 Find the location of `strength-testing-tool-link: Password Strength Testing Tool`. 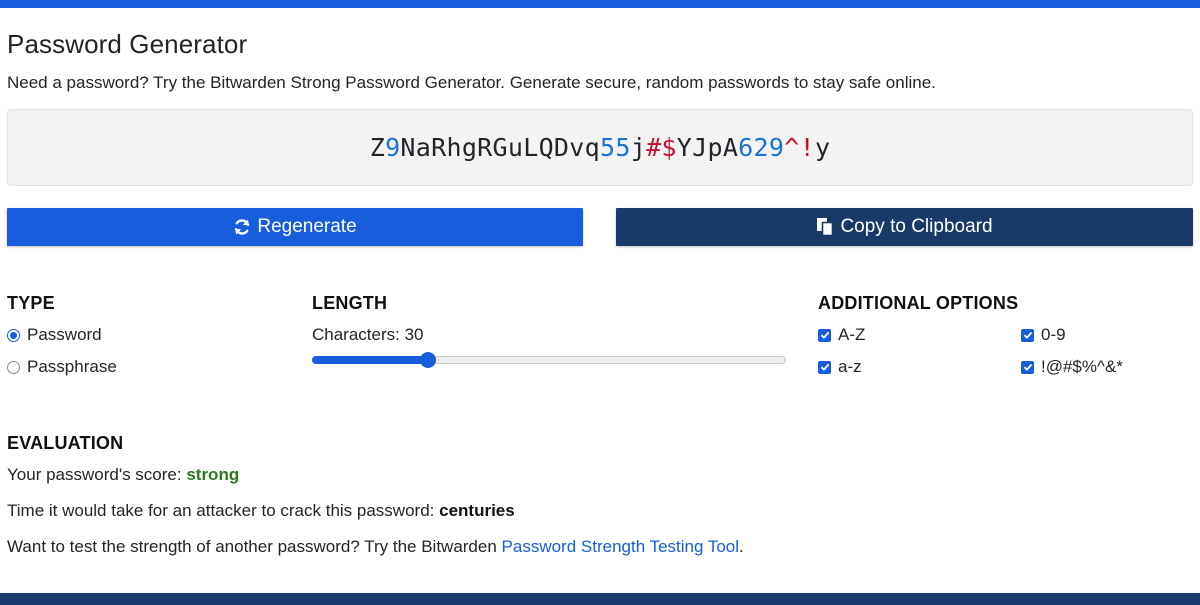

strength-testing-tool-link: Password Strength Testing Tool is located at coordinates (621, 546).